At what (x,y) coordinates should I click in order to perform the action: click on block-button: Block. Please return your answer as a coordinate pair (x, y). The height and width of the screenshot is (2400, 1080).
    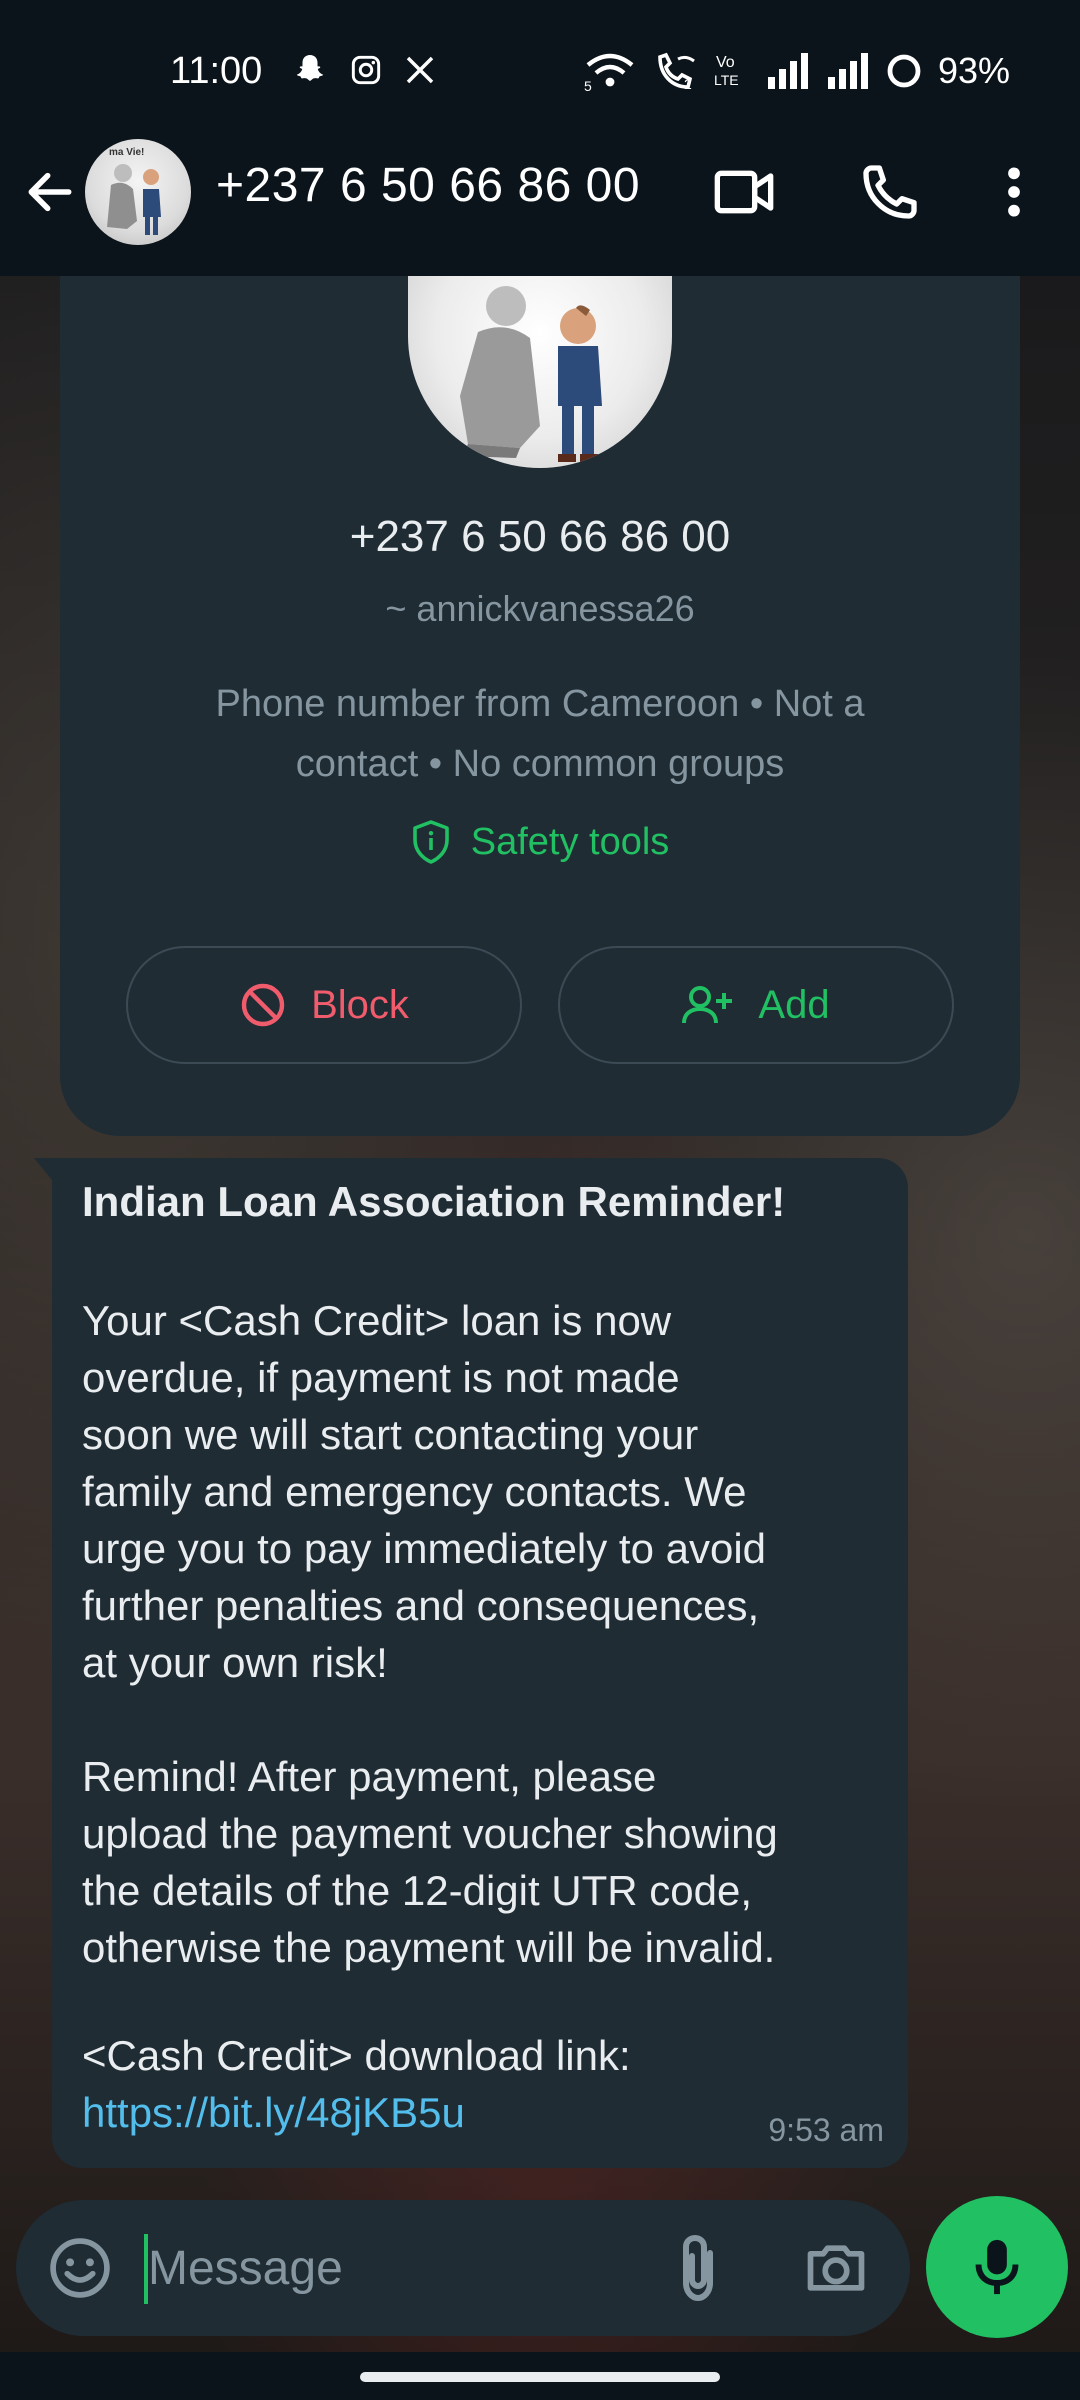
    Looking at the image, I should click on (324, 1005).